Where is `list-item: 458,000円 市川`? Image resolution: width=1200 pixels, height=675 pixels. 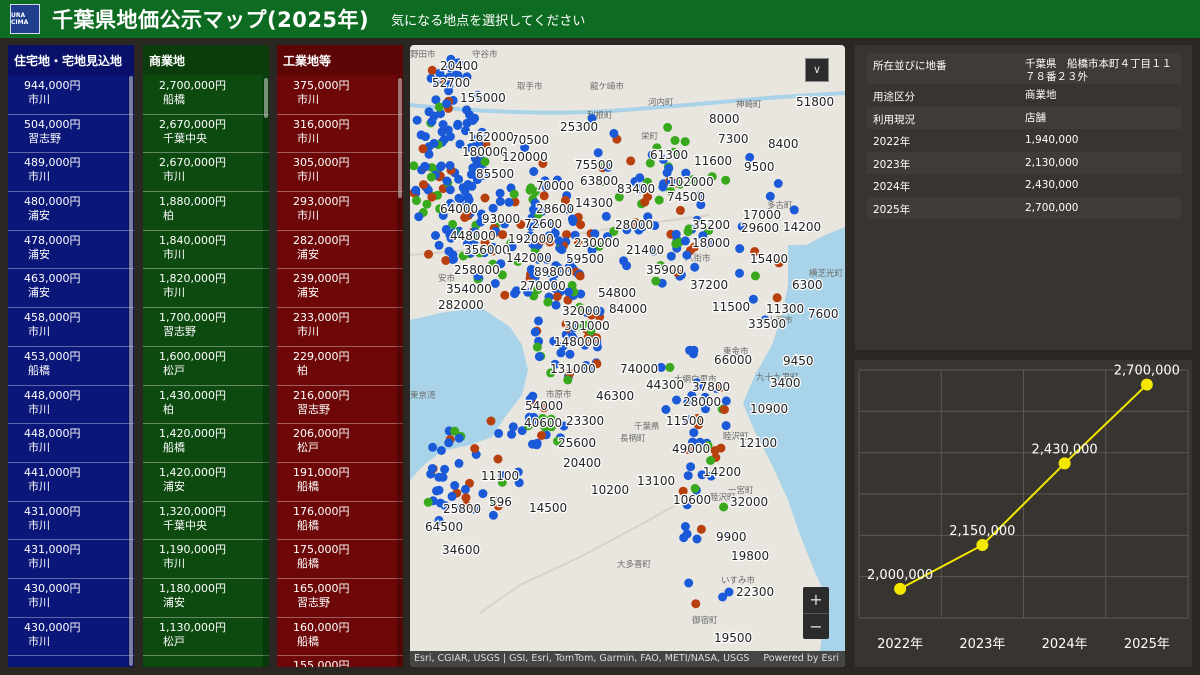
list-item: 458,000円 市川 is located at coordinates (71, 327).